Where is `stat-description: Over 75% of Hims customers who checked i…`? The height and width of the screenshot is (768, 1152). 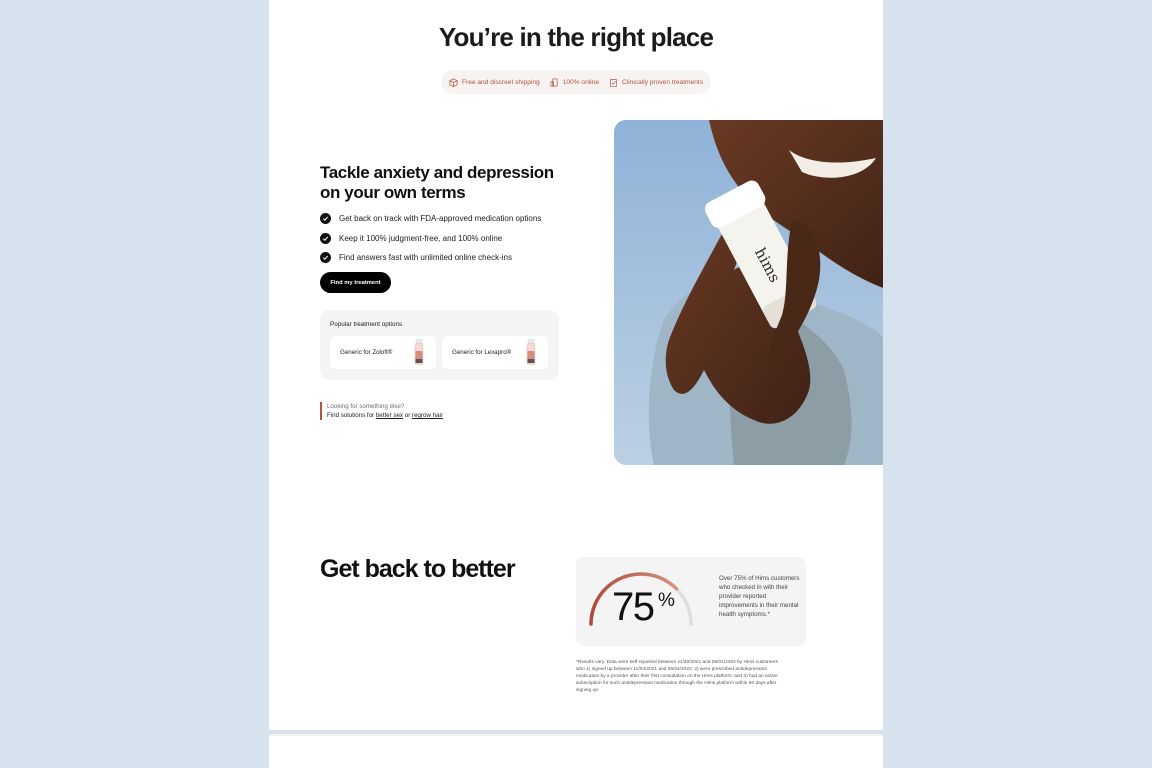
stat-description: Over 75% of Hims customers who checked i… is located at coordinates (759, 596).